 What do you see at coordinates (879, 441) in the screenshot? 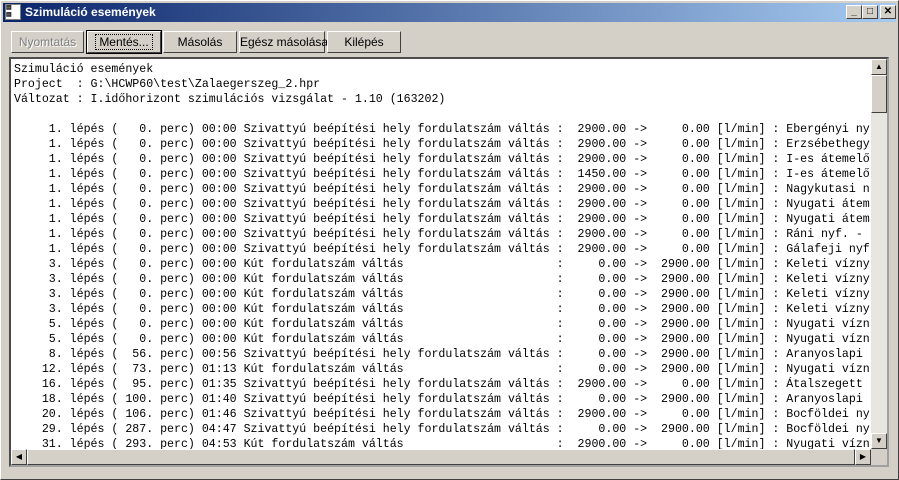
I see `scroll-down-button: ▼` at bounding box center [879, 441].